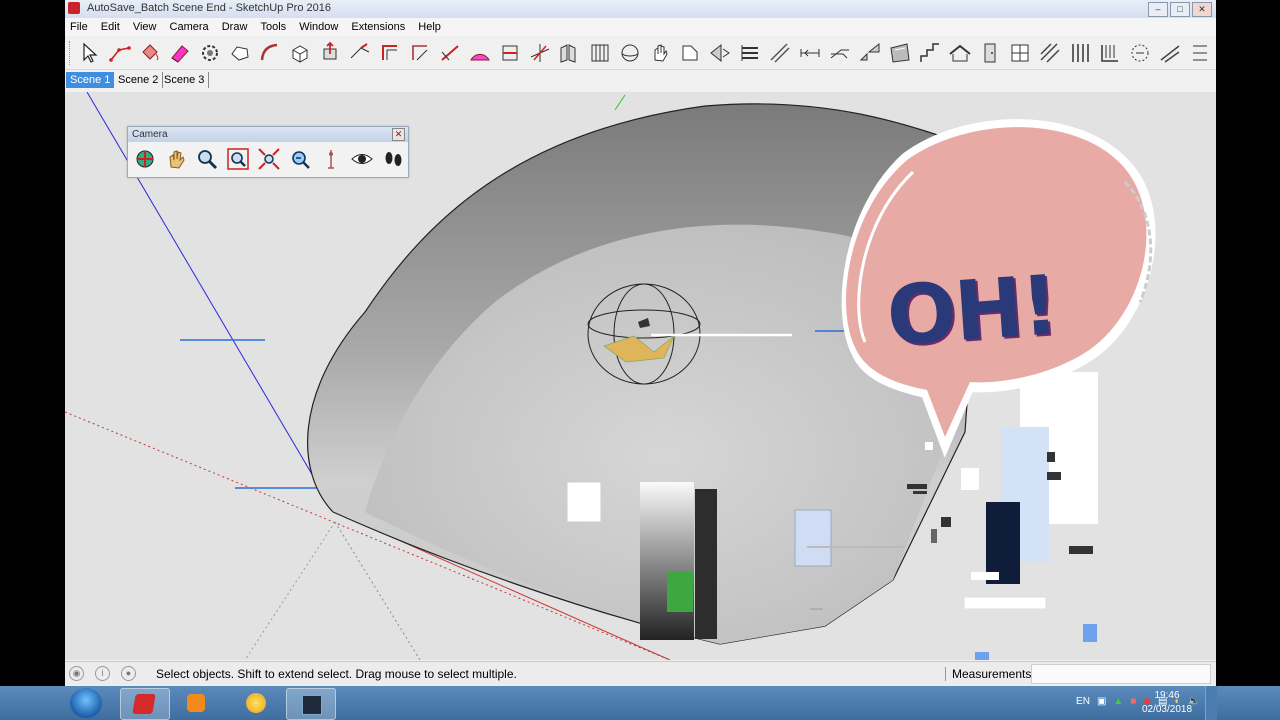 The image size is (1280, 720). Describe the element at coordinates (1200, 53) in the screenshot. I see `more-tools-icon` at that location.